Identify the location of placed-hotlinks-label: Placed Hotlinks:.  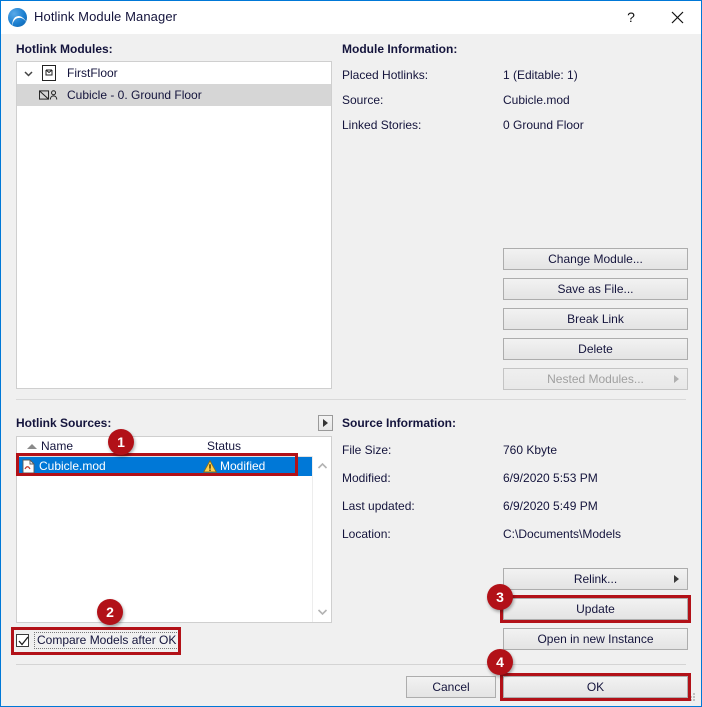
(385, 75).